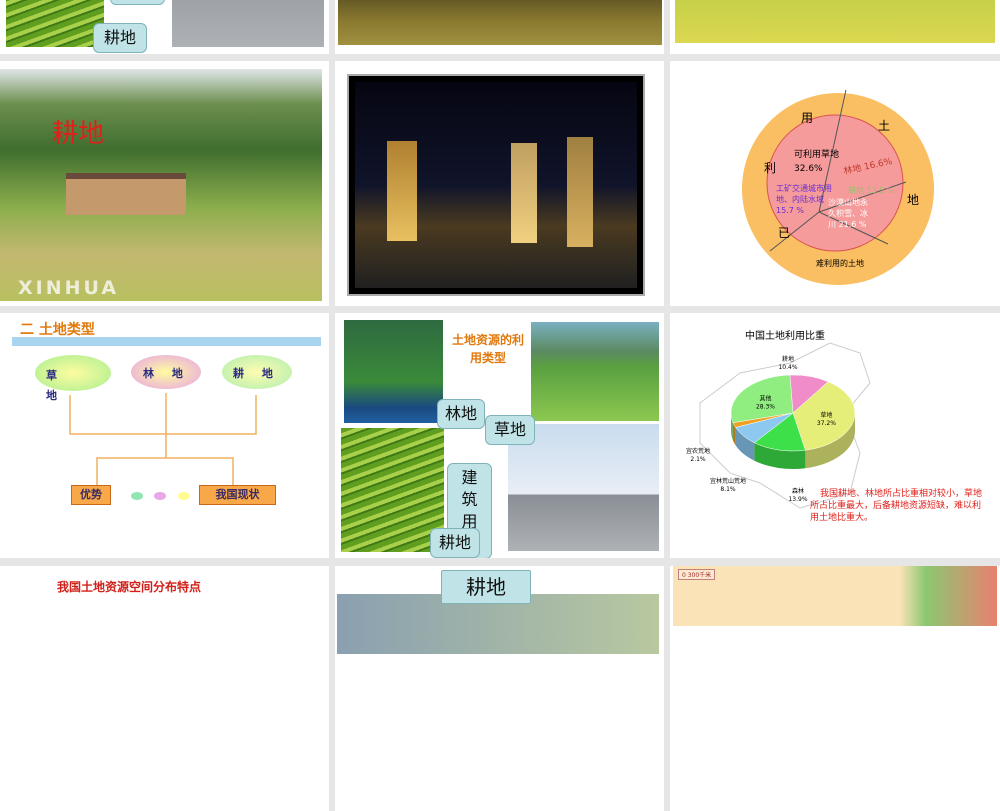 This screenshot has height=811, width=1000. I want to click on pie-label: 耕地, so click(788, 359).